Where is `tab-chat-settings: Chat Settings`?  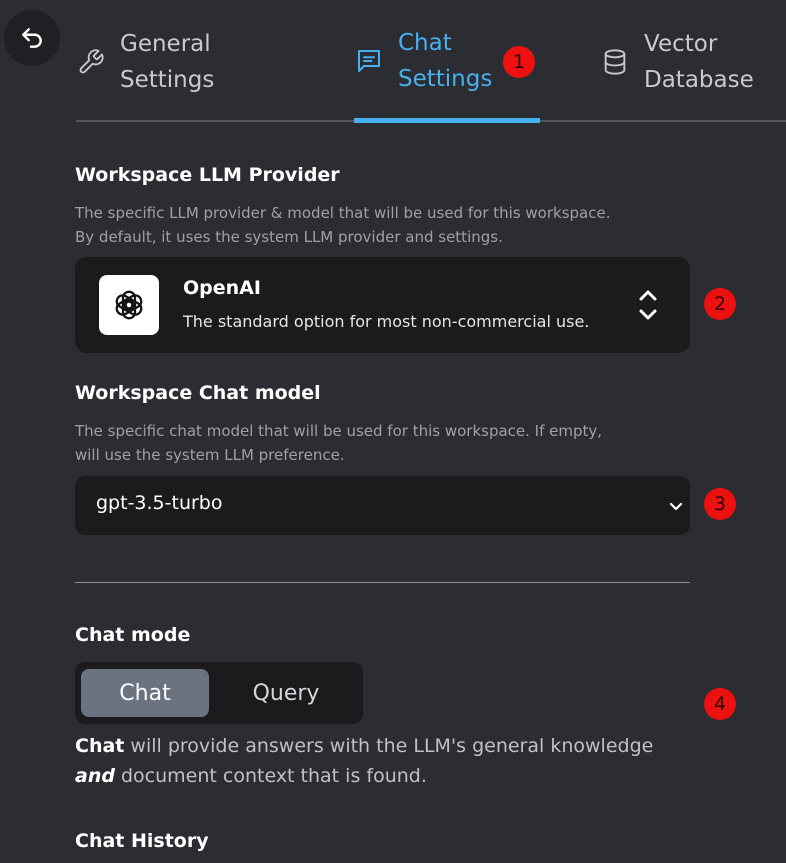 tab-chat-settings: Chat Settings is located at coordinates (423, 61).